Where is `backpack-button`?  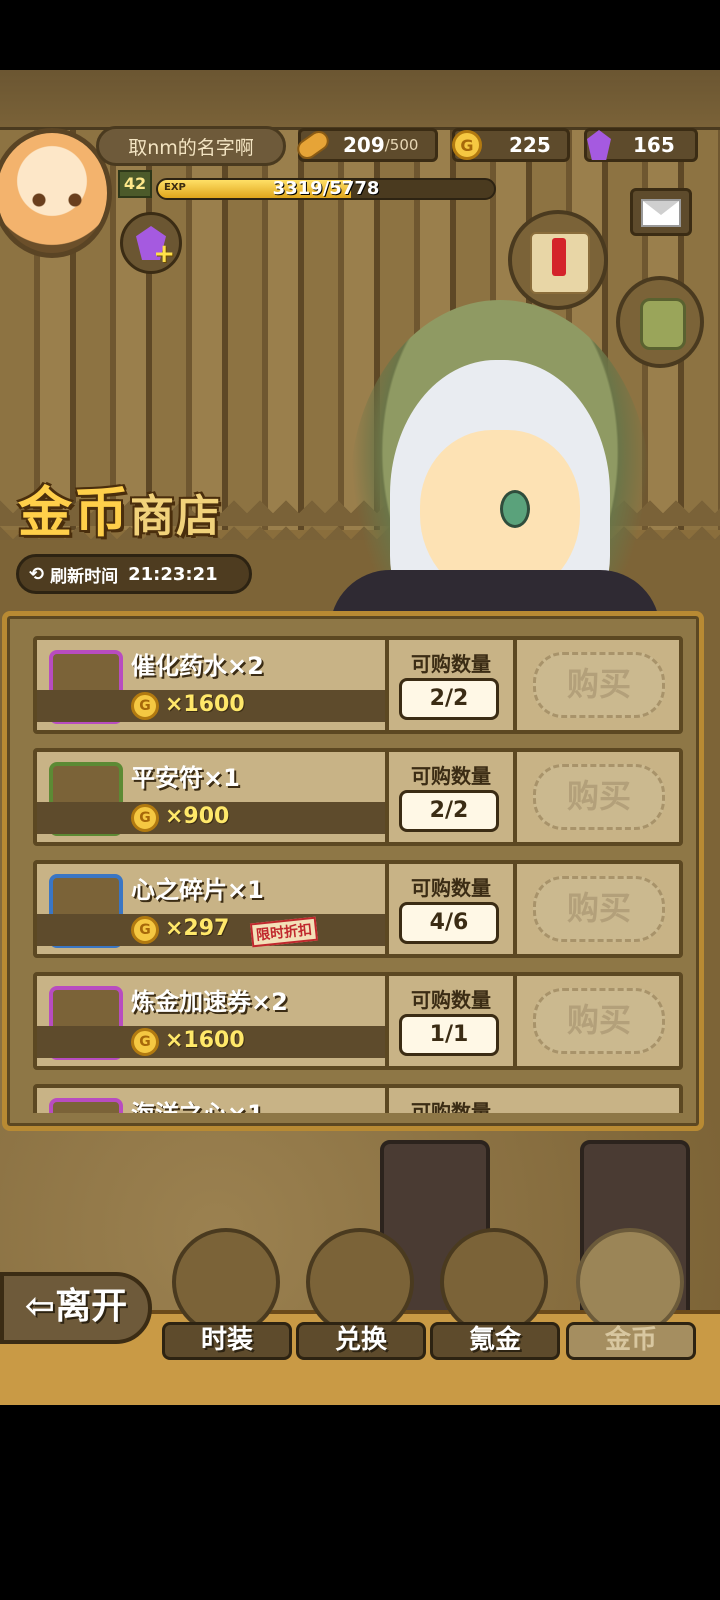
backpack-button is located at coordinates (660, 322).